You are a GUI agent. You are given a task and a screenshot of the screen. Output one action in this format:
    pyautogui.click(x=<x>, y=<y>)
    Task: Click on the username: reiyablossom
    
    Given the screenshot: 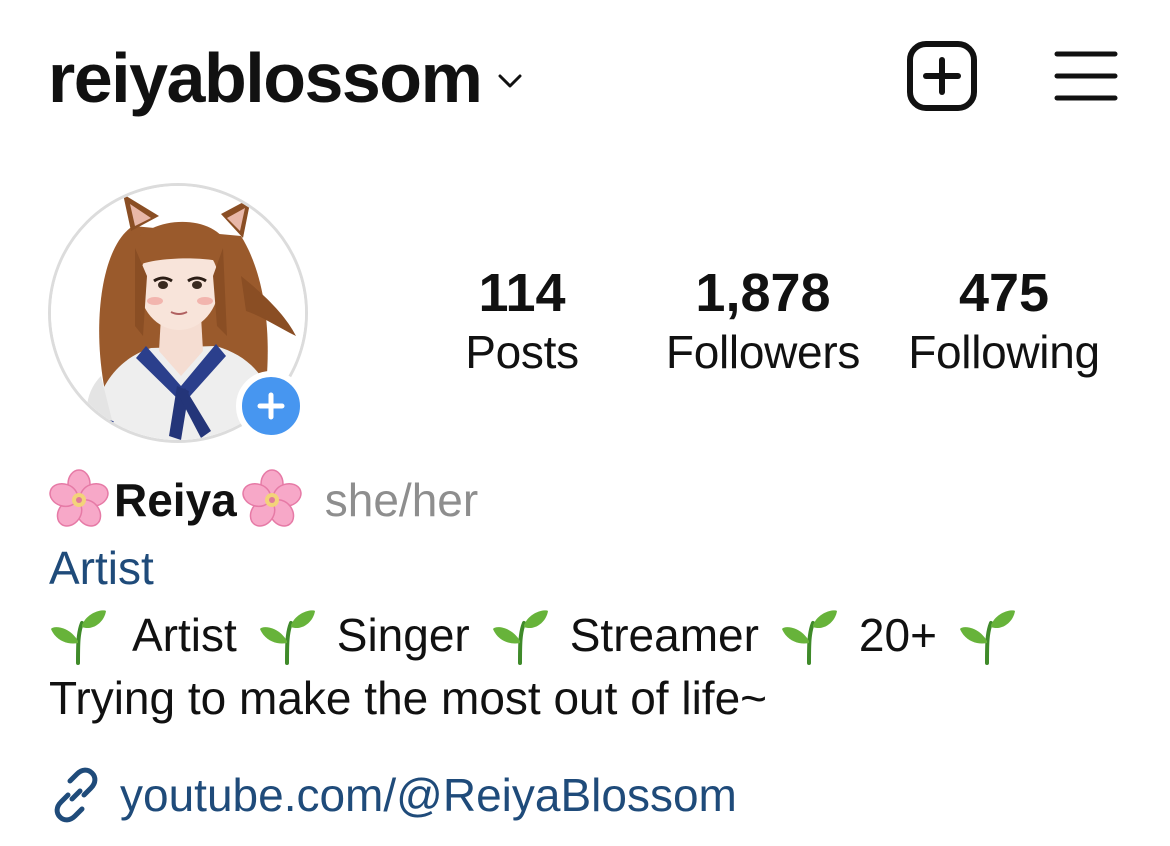 What is the action you would take?
    pyautogui.click(x=265, y=78)
    